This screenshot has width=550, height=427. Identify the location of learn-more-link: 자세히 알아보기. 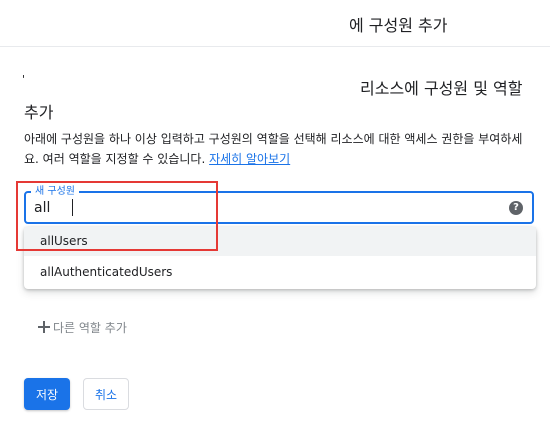
(249, 159).